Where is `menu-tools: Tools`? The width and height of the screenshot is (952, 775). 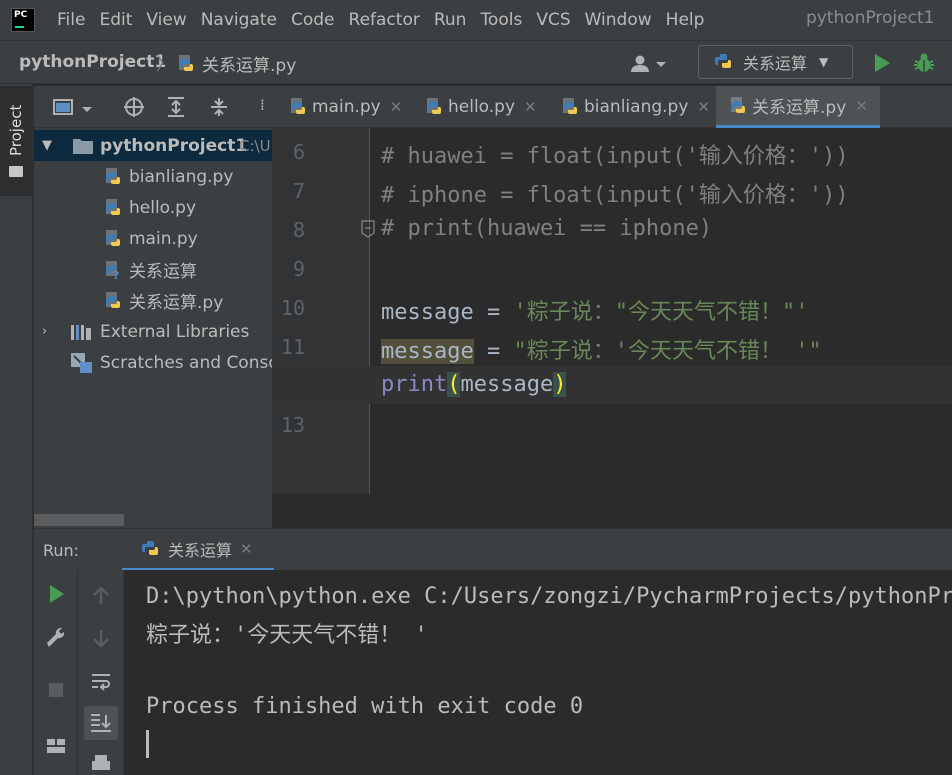 menu-tools: Tools is located at coordinates (501, 20).